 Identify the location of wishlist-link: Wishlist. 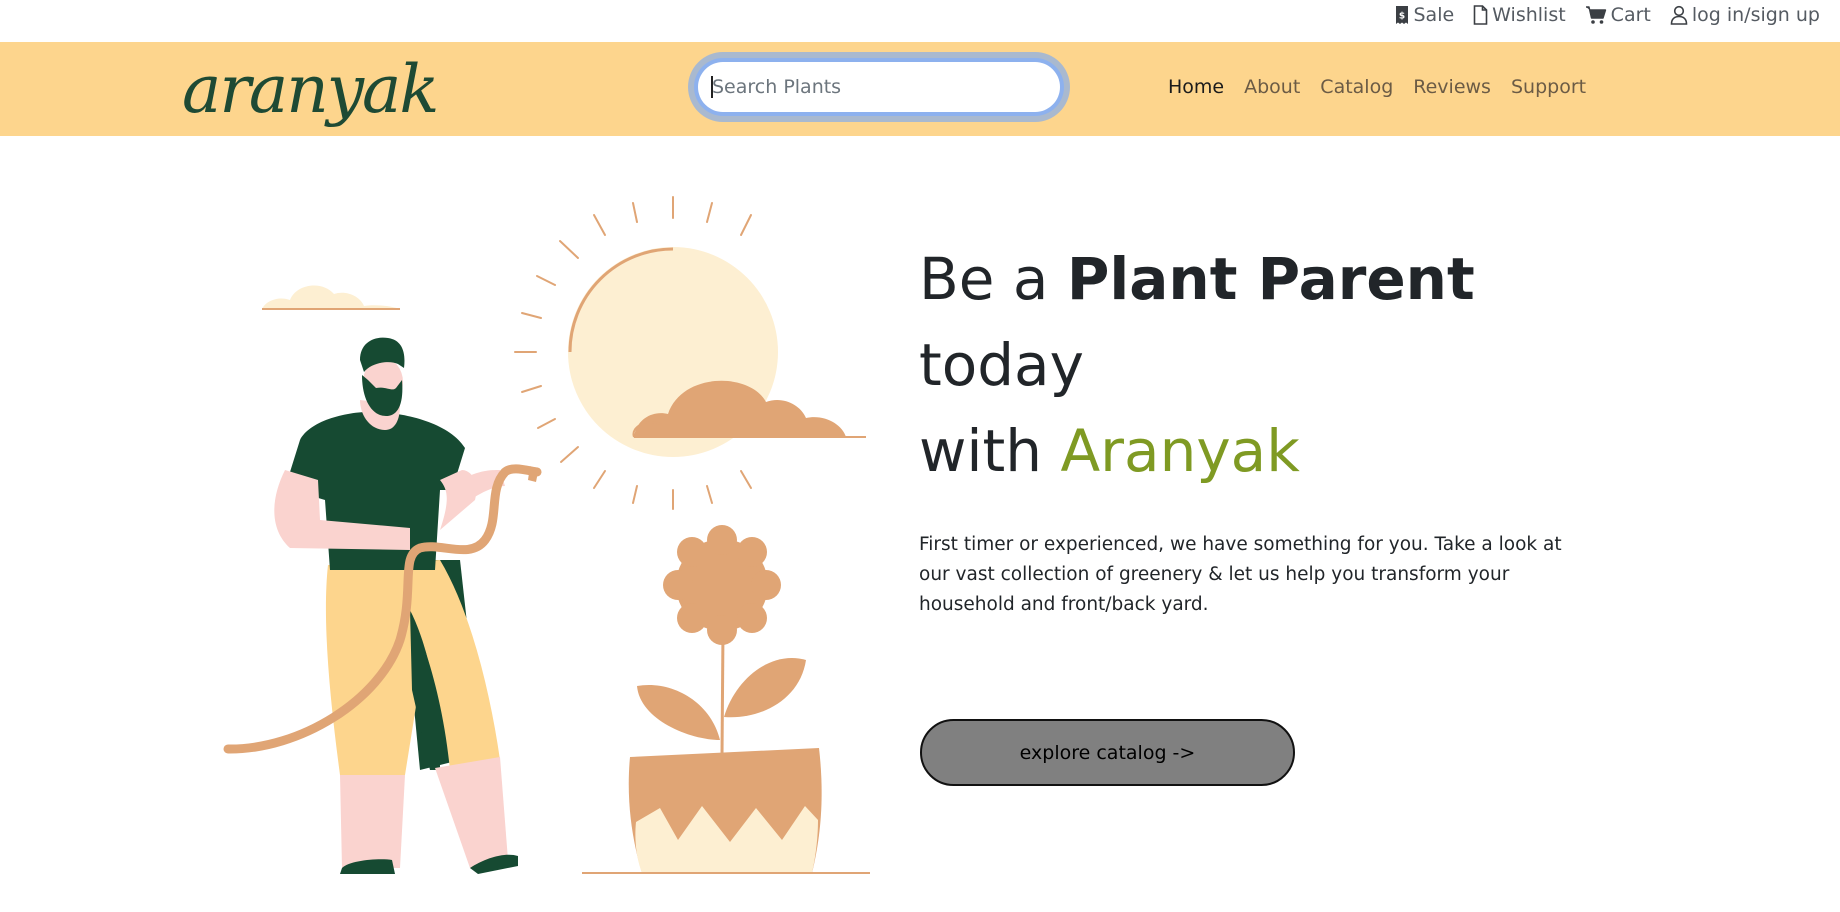
(1519, 15).